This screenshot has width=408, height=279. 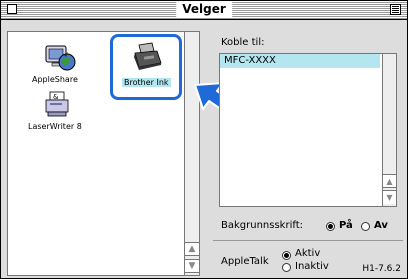 What do you see at coordinates (55, 126) in the screenshot?
I see `device-label-laserwriter: LaserWriter 8` at bounding box center [55, 126].